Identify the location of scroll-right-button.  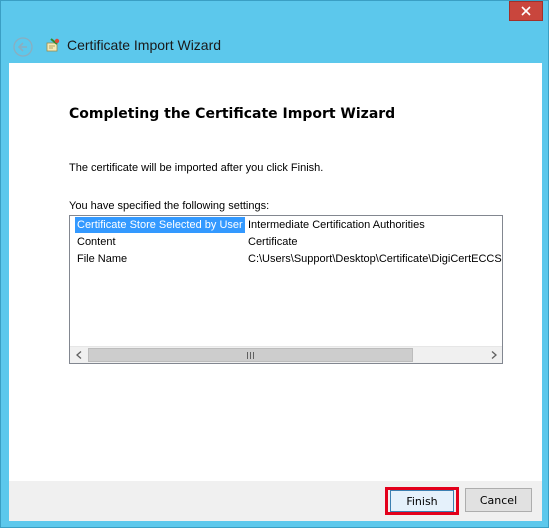
(493, 355).